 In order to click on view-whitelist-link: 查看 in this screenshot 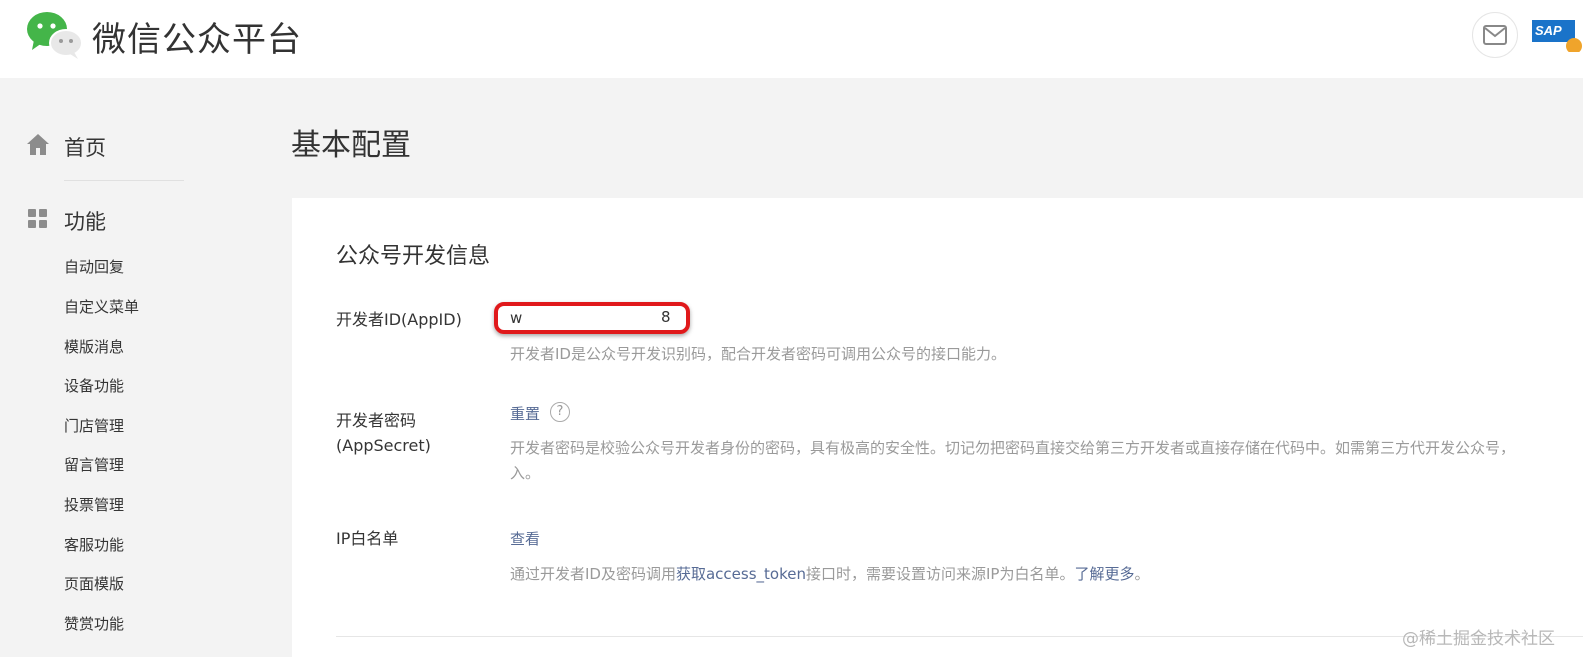, I will do `click(525, 538)`.